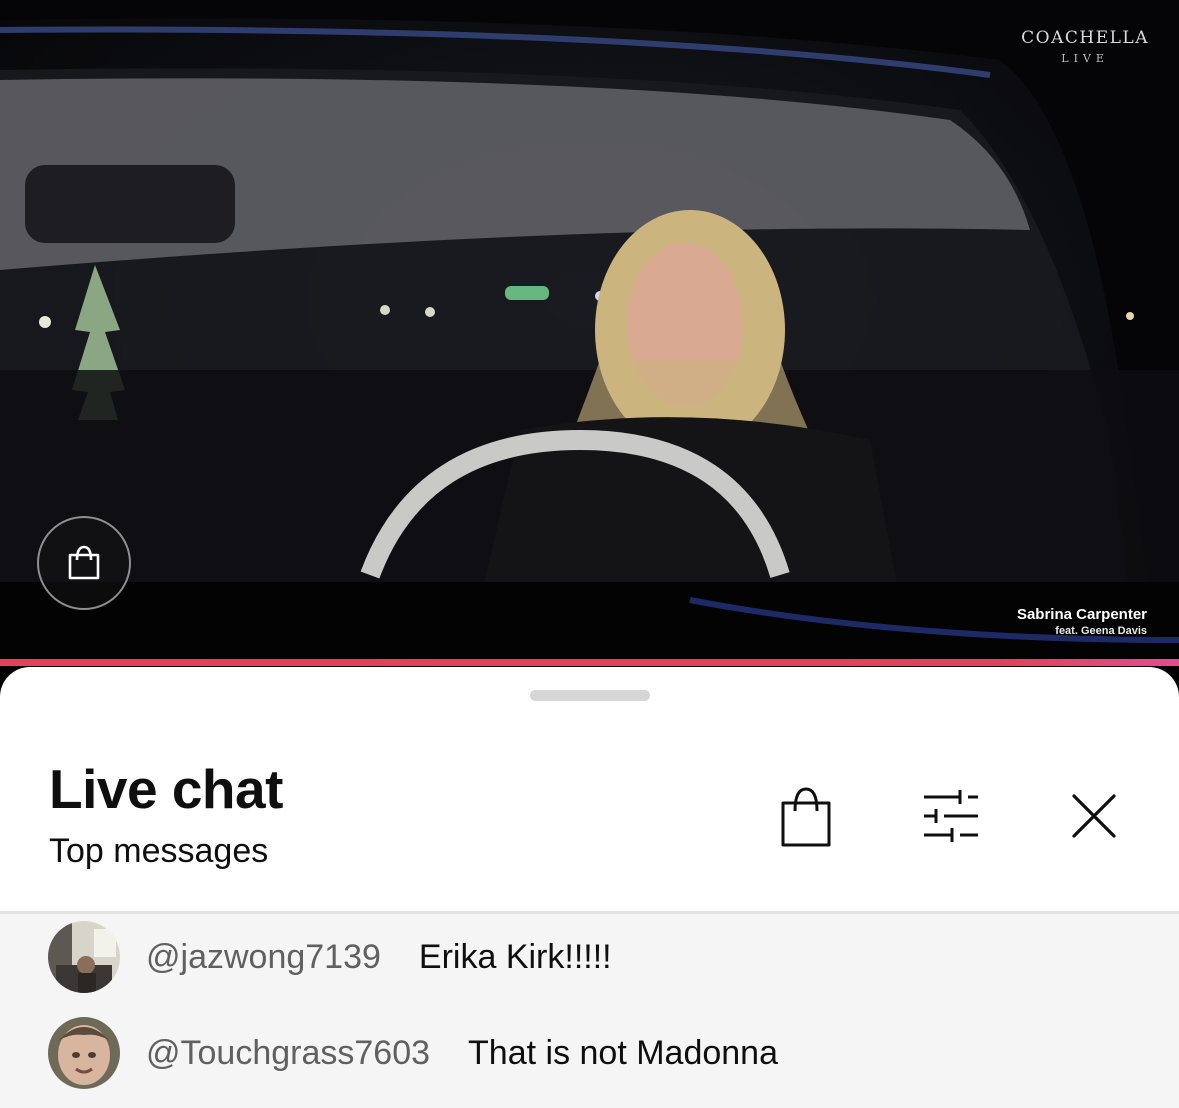  What do you see at coordinates (1081, 614) in the screenshot?
I see `caption-artist: Sabrina Carpenter` at bounding box center [1081, 614].